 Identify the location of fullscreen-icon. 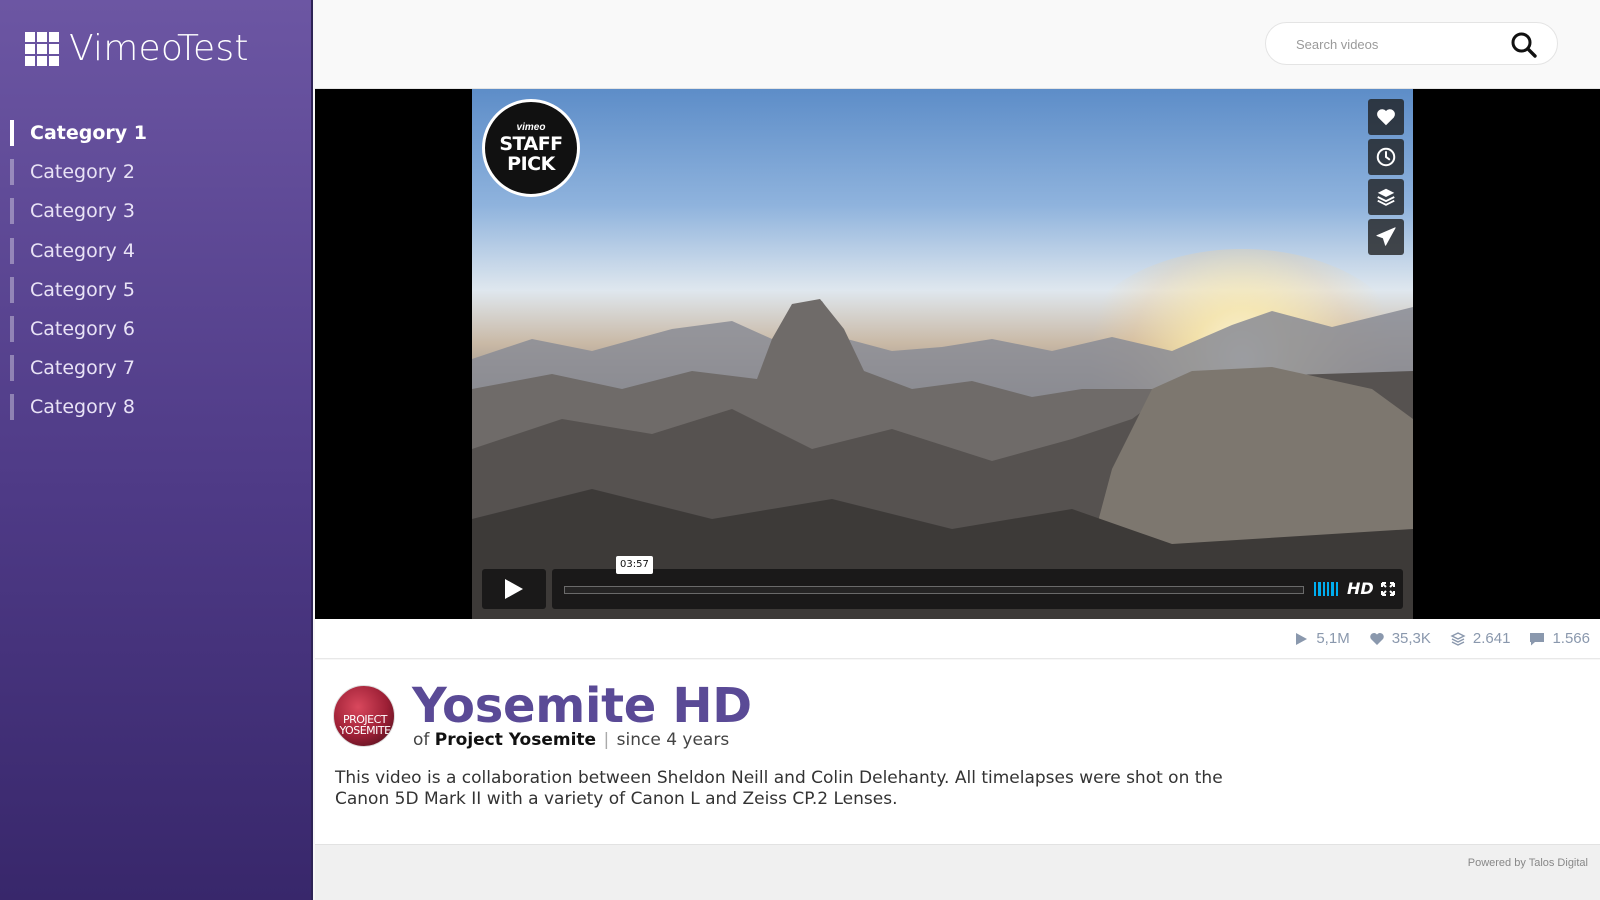
(1388, 589).